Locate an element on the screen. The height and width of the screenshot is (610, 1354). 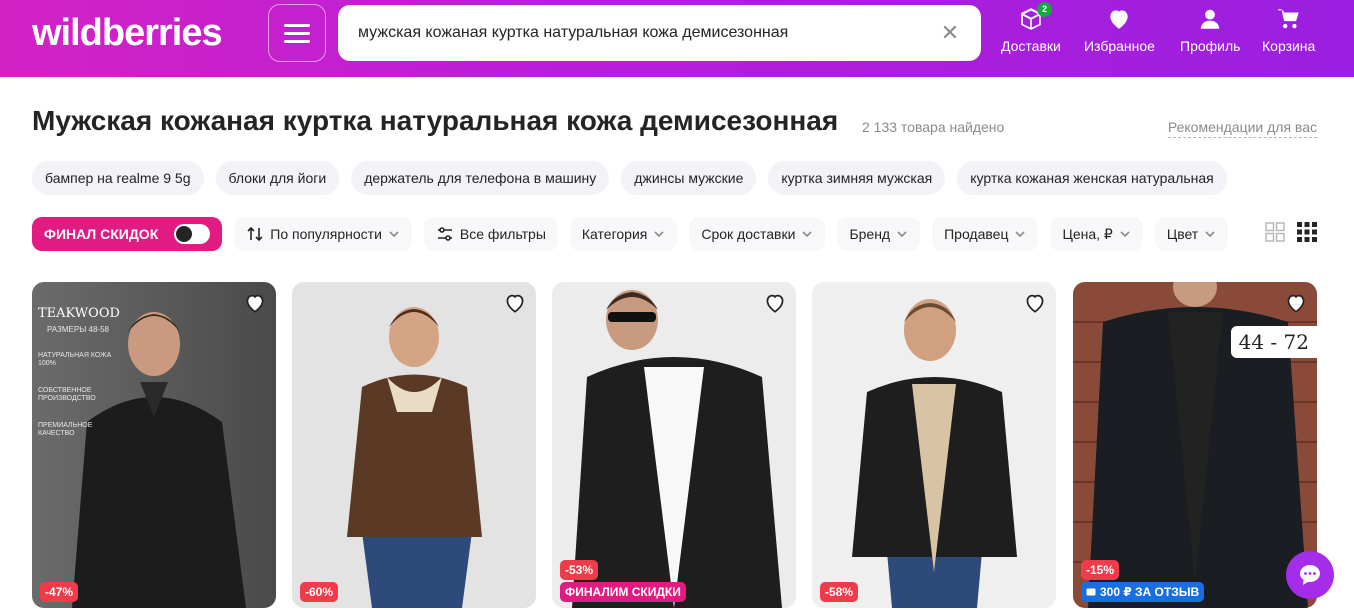
size-range-tag: 44 - 72 is located at coordinates (1273, 342).